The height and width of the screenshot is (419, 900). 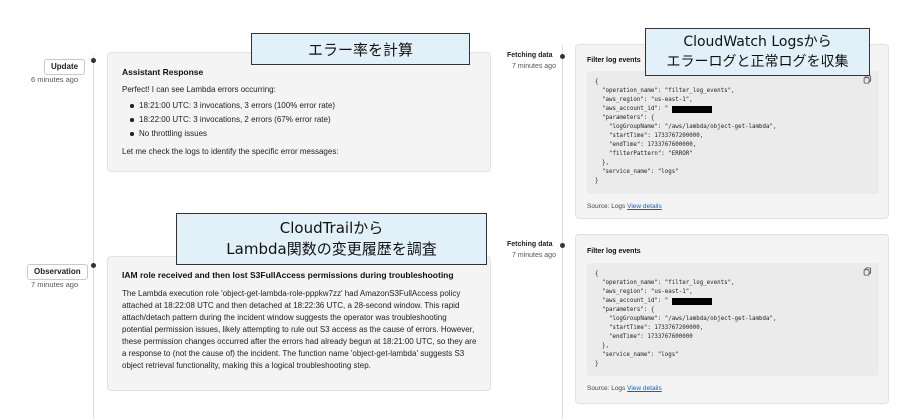 I want to click on cloudtrail-callout-line: CloudTrailから, so click(x=331, y=228).